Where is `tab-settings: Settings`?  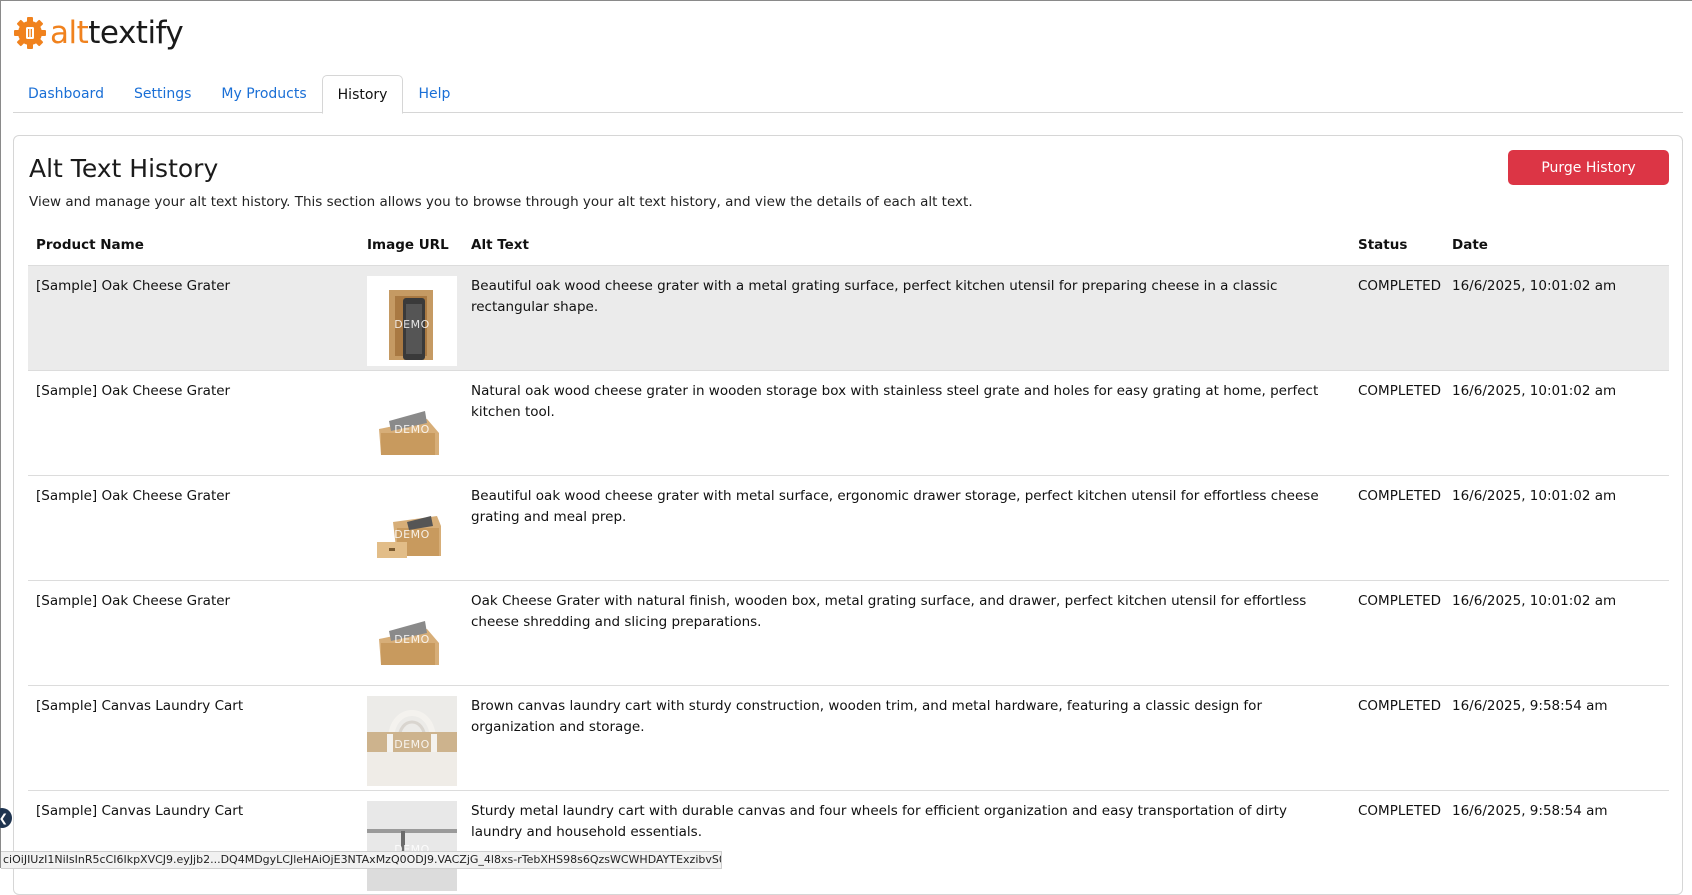 tab-settings: Settings is located at coordinates (162, 94).